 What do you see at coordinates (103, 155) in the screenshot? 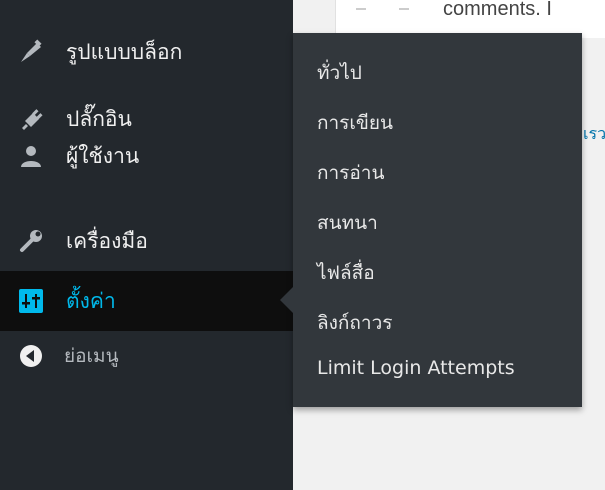
I see `sidebar-item-label: ผู้ใช้งาน` at bounding box center [103, 155].